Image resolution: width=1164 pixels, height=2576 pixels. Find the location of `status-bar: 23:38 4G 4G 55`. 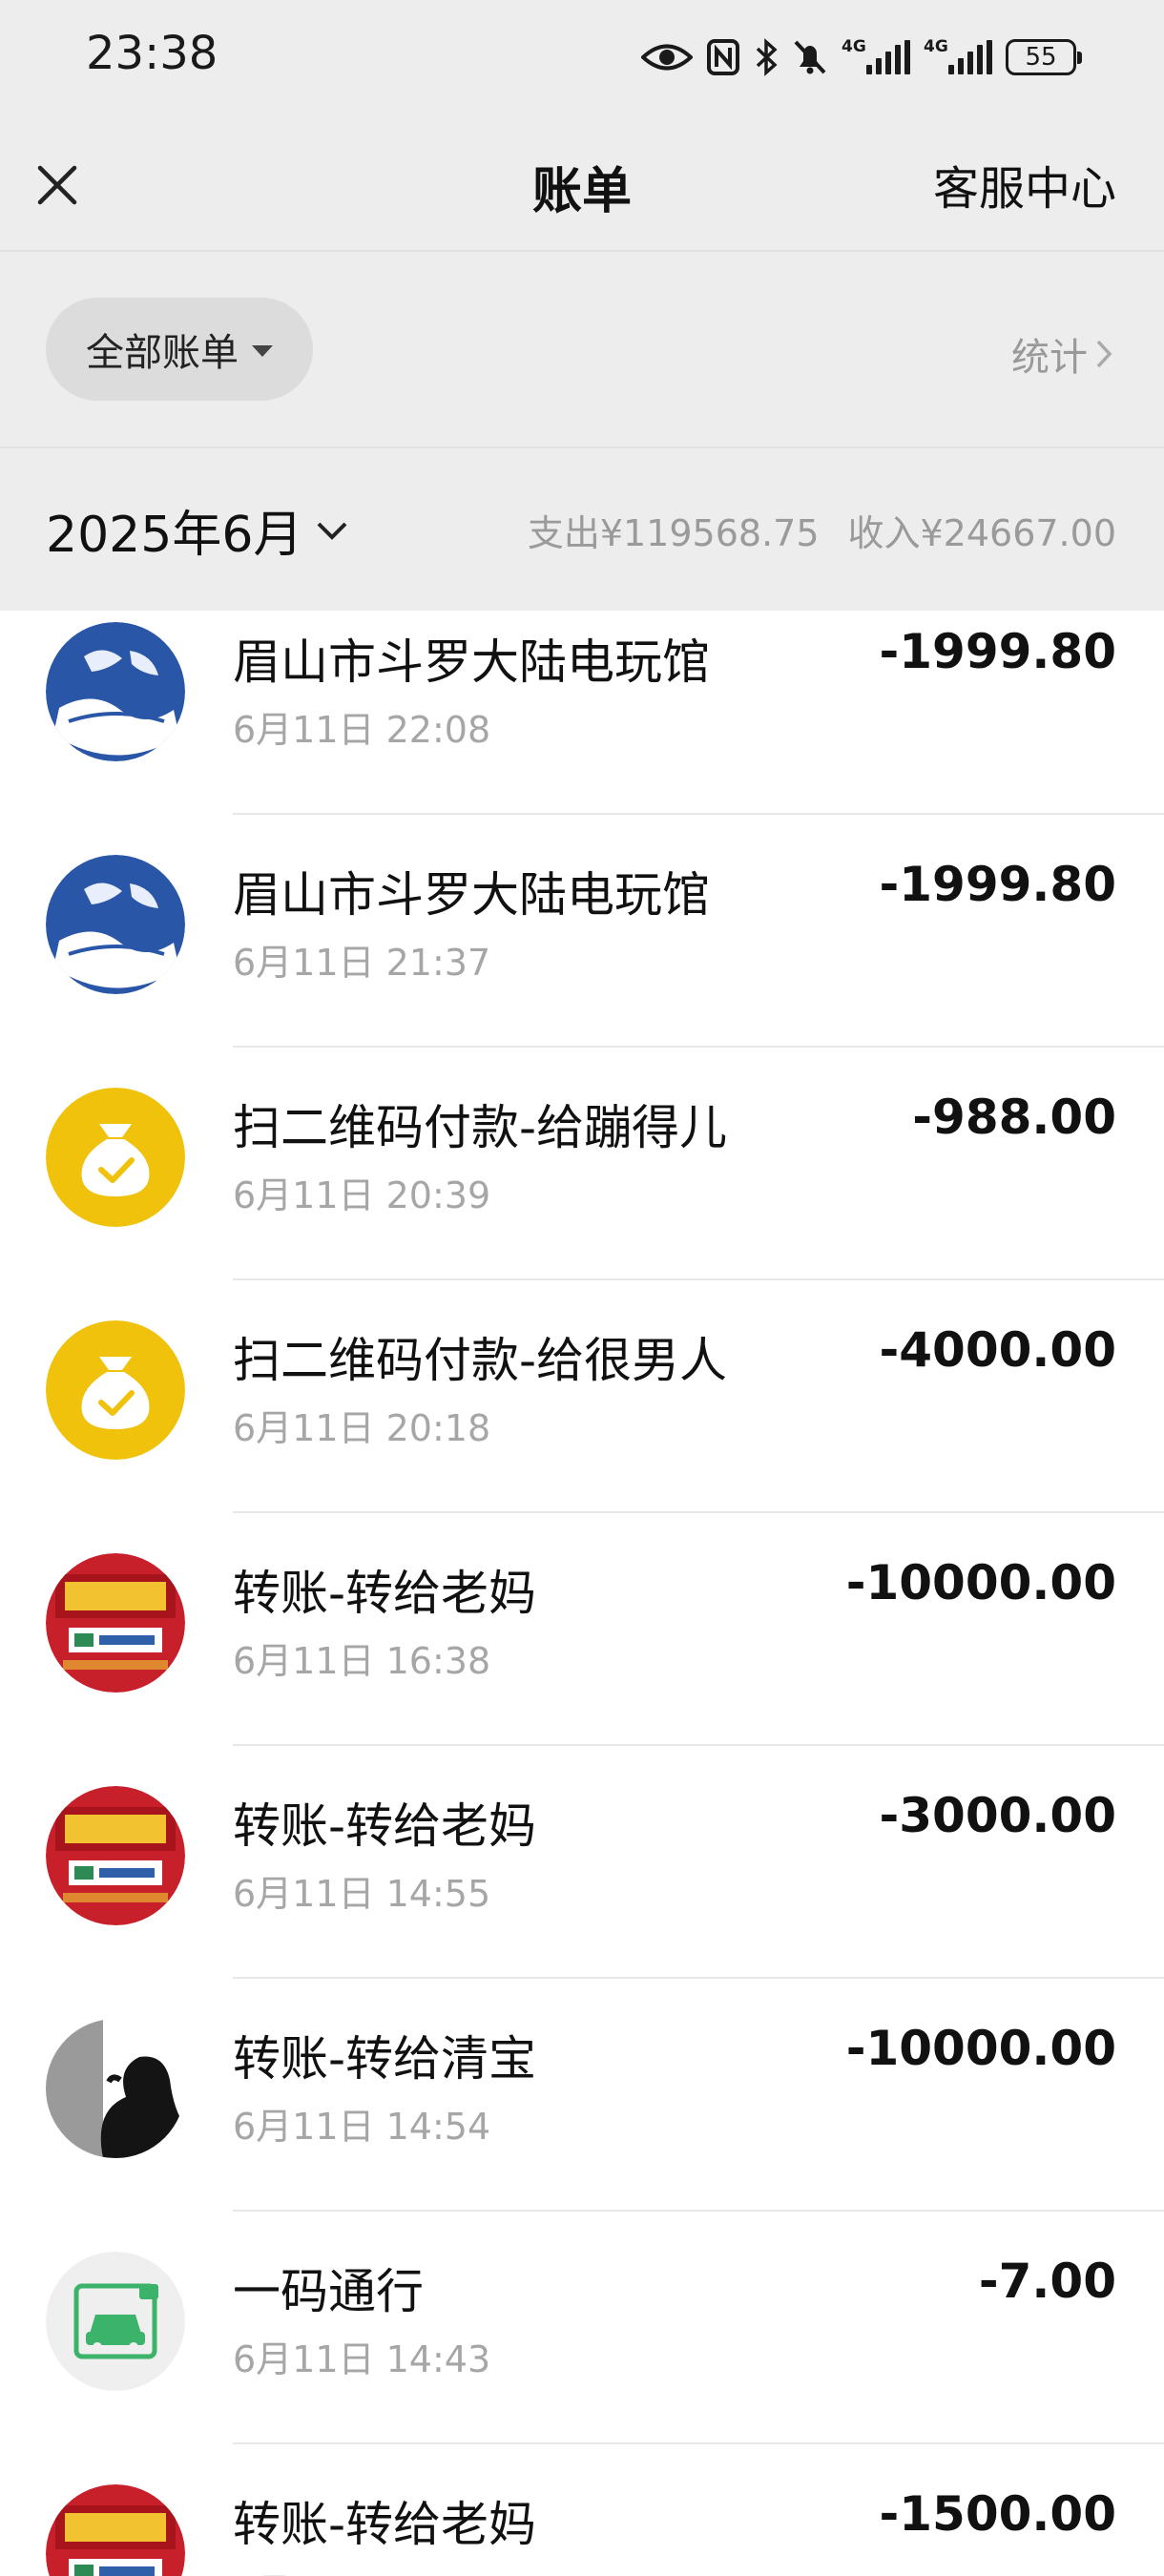

status-bar: 23:38 4G 4G 55 is located at coordinates (582, 57).